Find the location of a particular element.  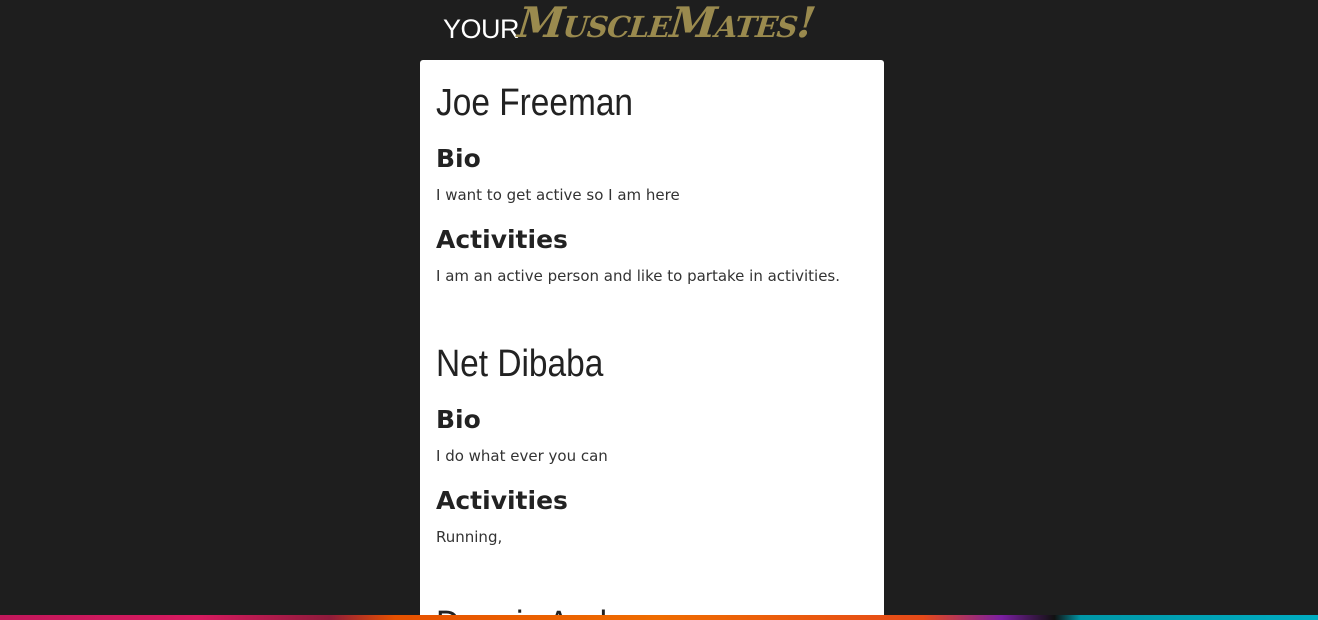

bio-text: I do what ever you can is located at coordinates (522, 456).